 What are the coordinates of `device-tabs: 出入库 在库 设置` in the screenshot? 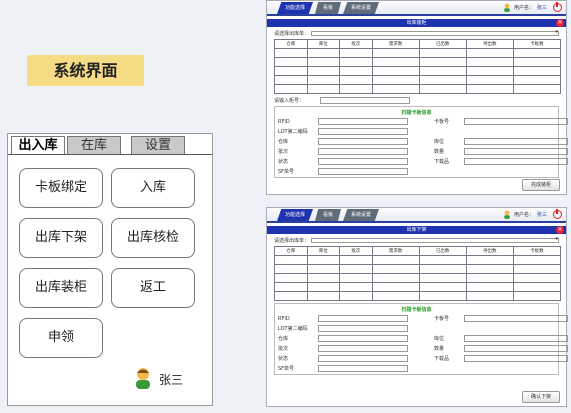 It's located at (110, 144).